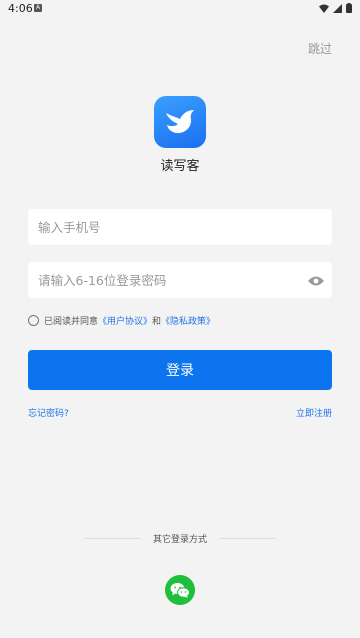  Describe the element at coordinates (349, 8) in the screenshot. I see `battery-icon` at that location.